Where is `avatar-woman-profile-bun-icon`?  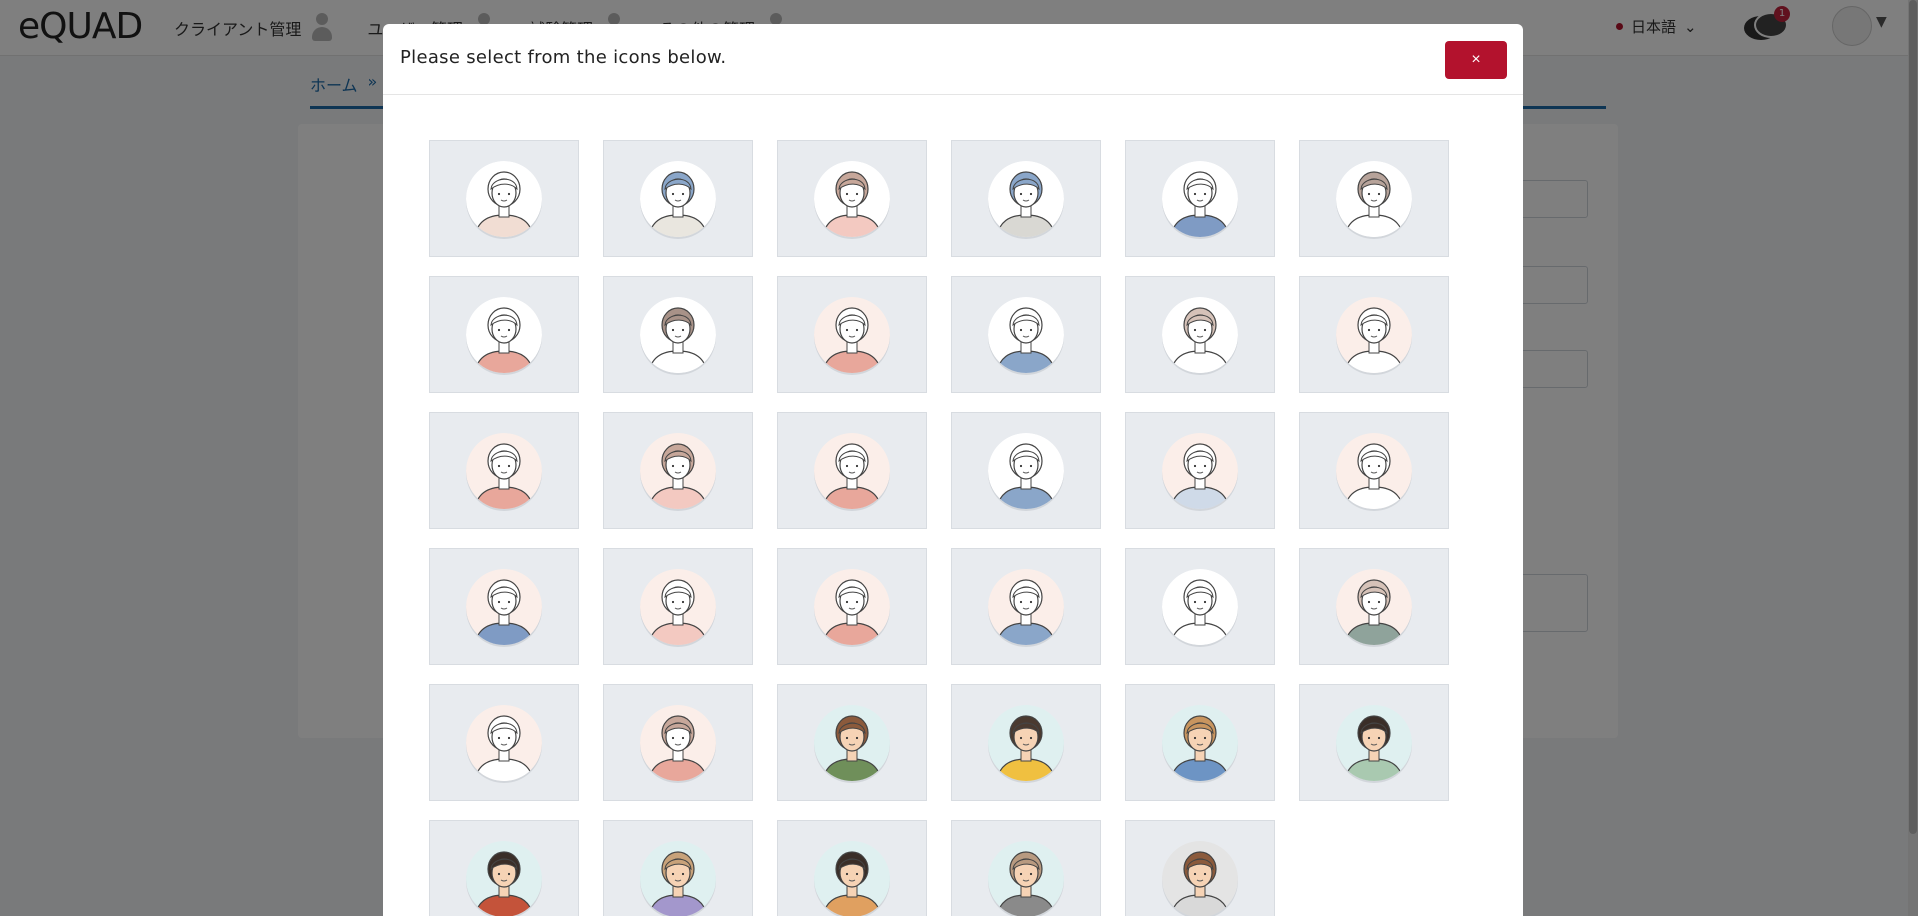 avatar-woman-profile-bun-icon is located at coordinates (852, 607).